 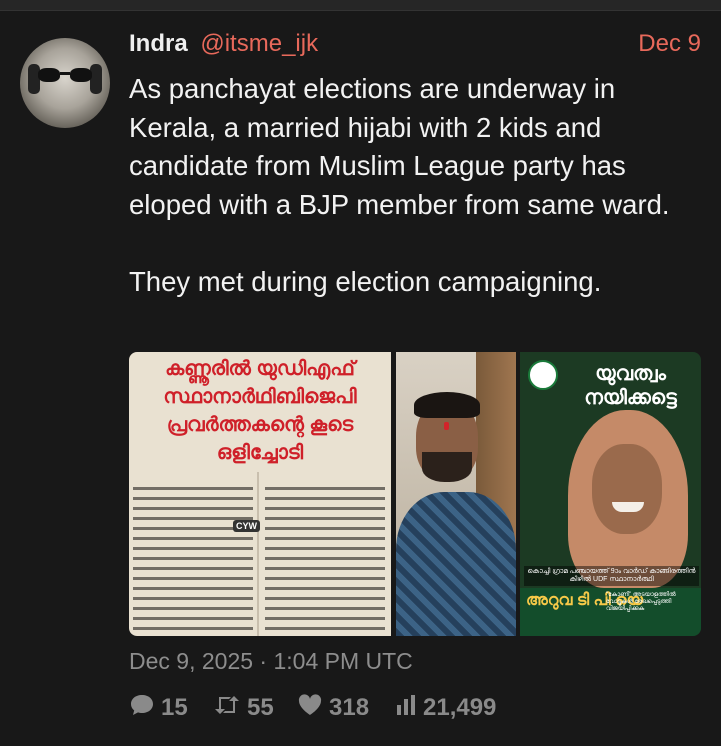 I want to click on top-divider, so click(x=360, y=5).